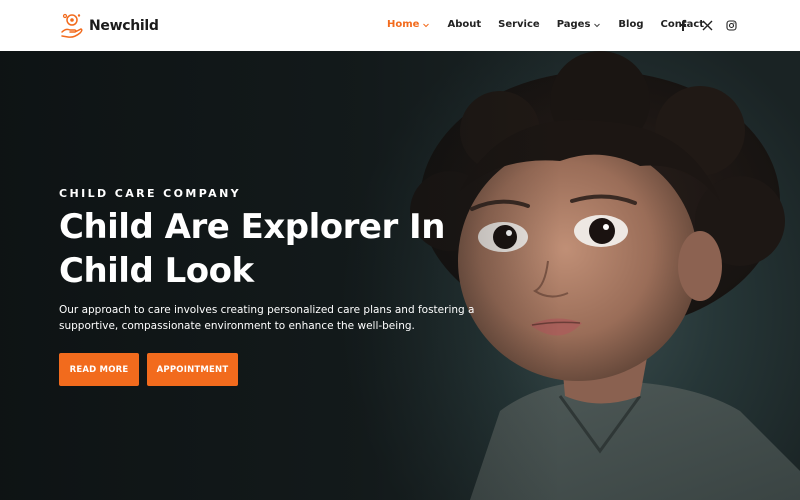  I want to click on hero-headline: Child Are Explorer In Child Look, so click(269, 249).